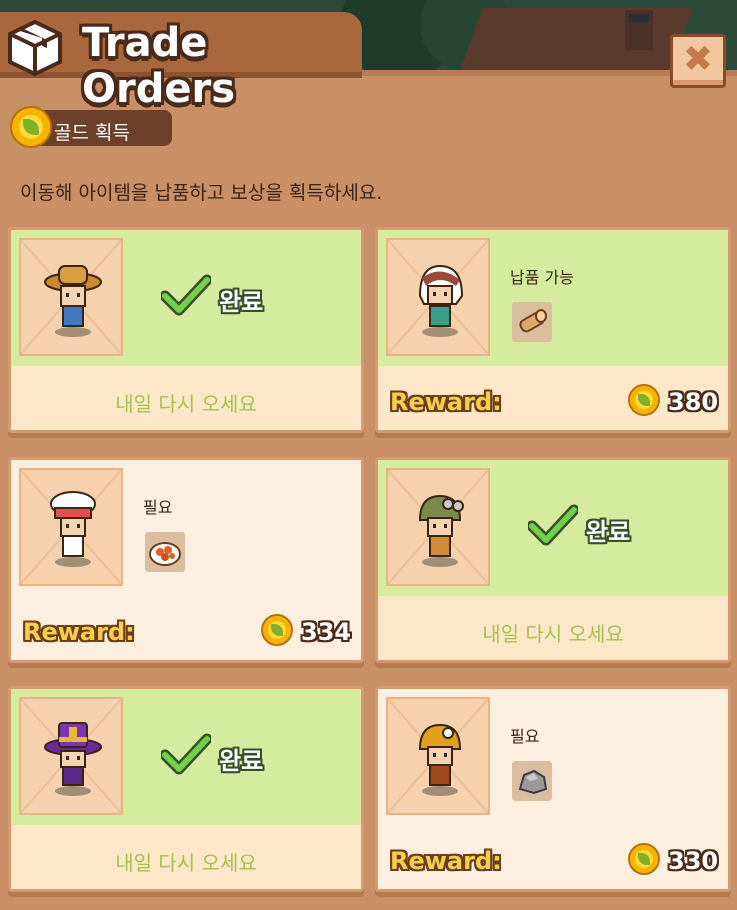 The height and width of the screenshot is (910, 737). I want to click on close-button: ✖, so click(698, 61).